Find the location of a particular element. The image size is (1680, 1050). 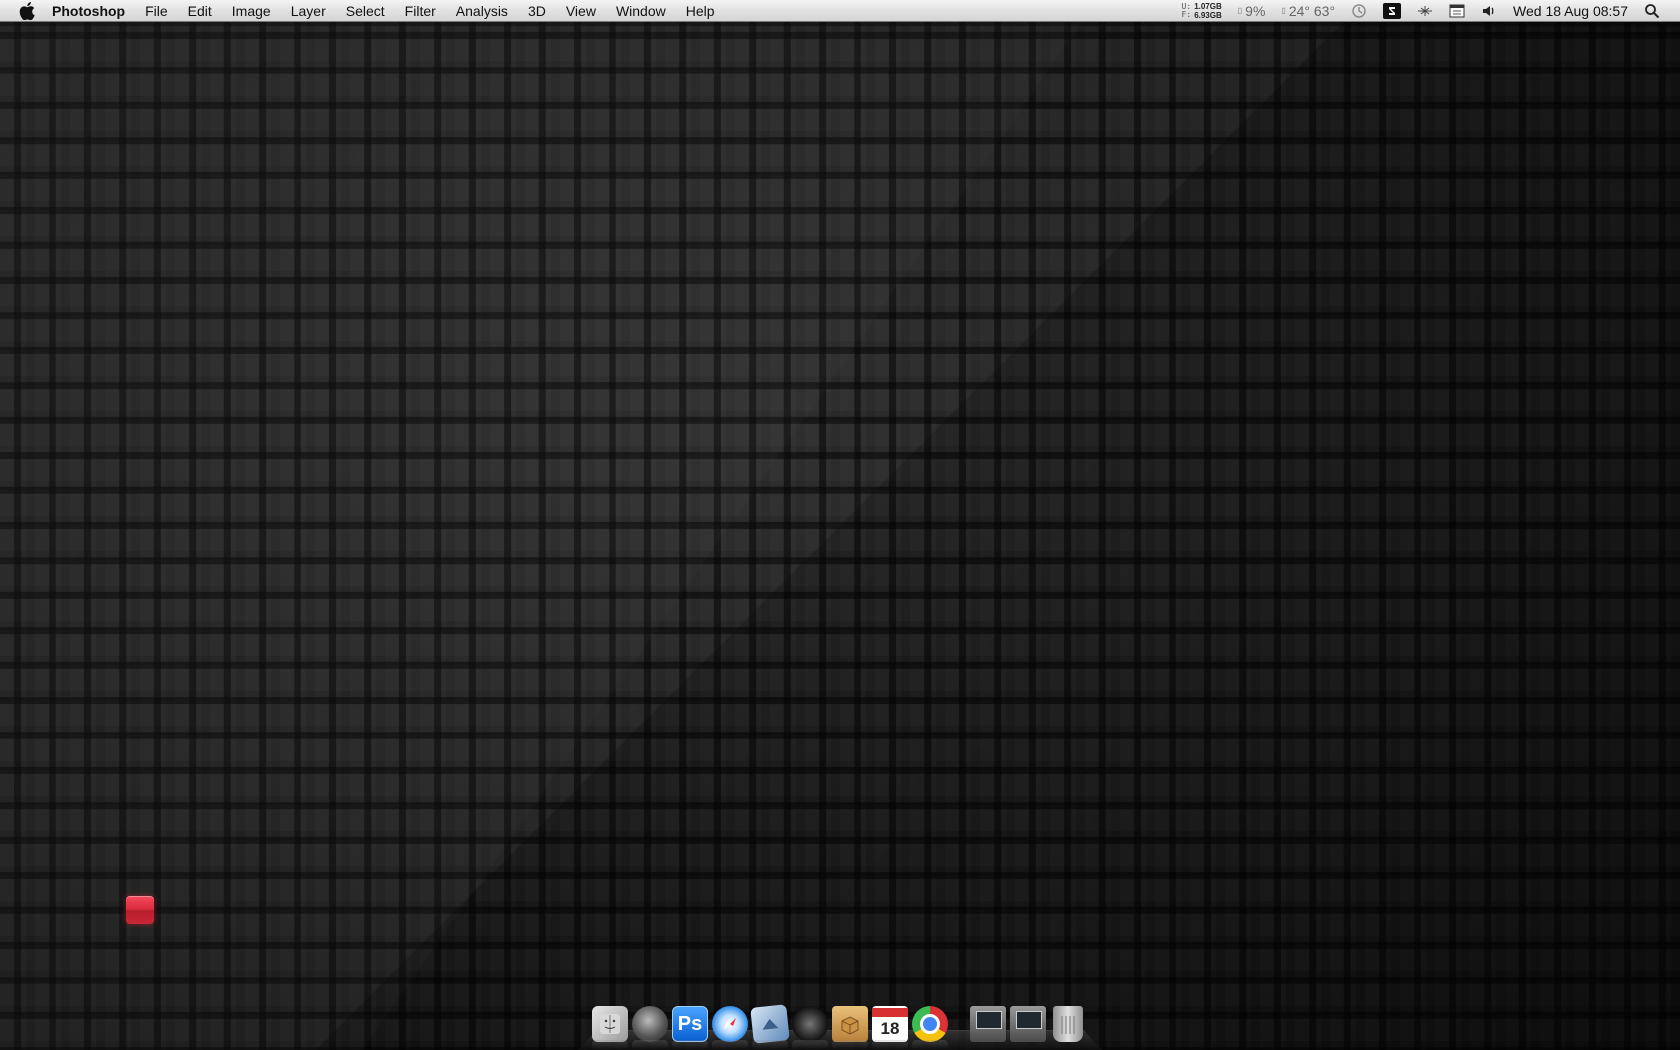

menu-3d: 3D is located at coordinates (537, 11).